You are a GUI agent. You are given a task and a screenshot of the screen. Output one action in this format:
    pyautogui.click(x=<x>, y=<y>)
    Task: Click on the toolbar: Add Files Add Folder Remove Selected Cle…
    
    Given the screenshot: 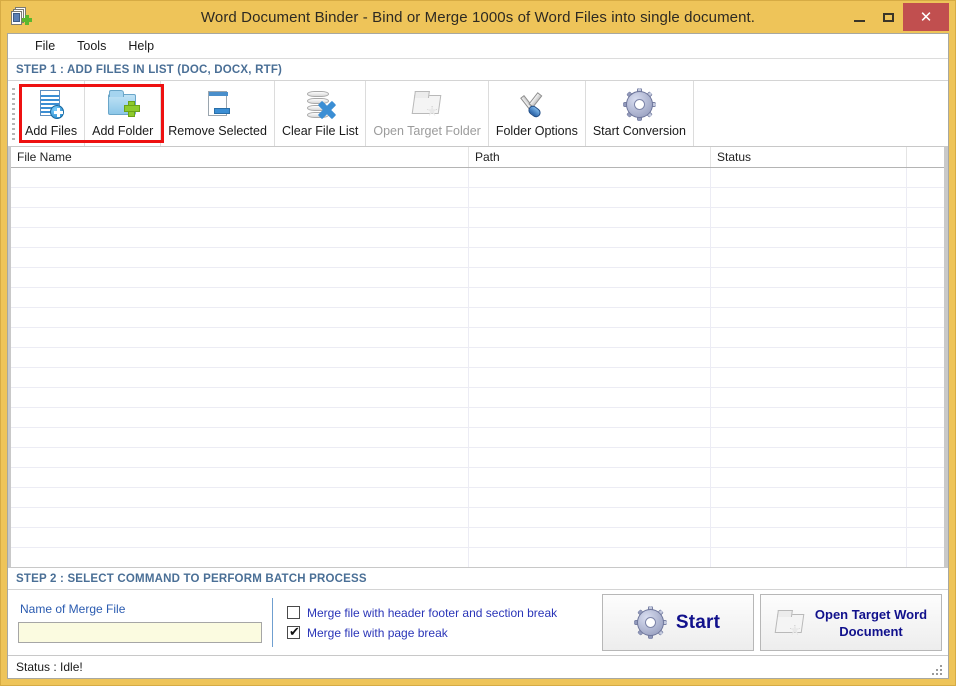 What is the action you would take?
    pyautogui.click(x=478, y=114)
    